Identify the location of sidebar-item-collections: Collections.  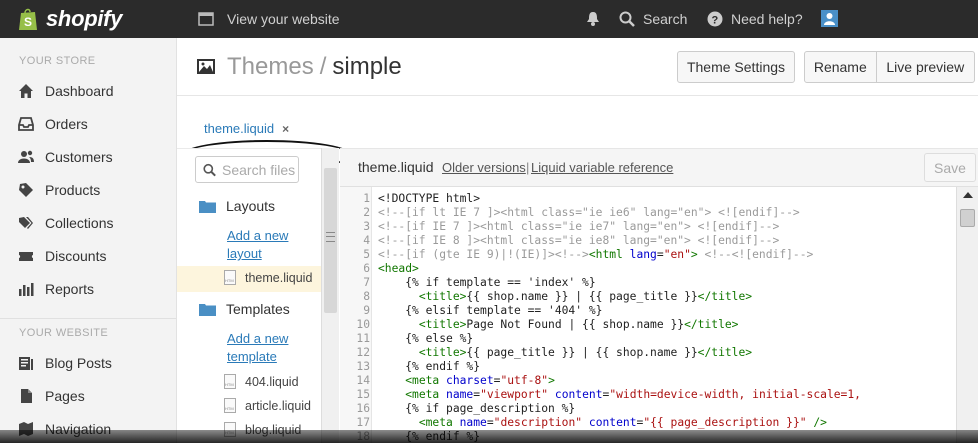
(65, 223).